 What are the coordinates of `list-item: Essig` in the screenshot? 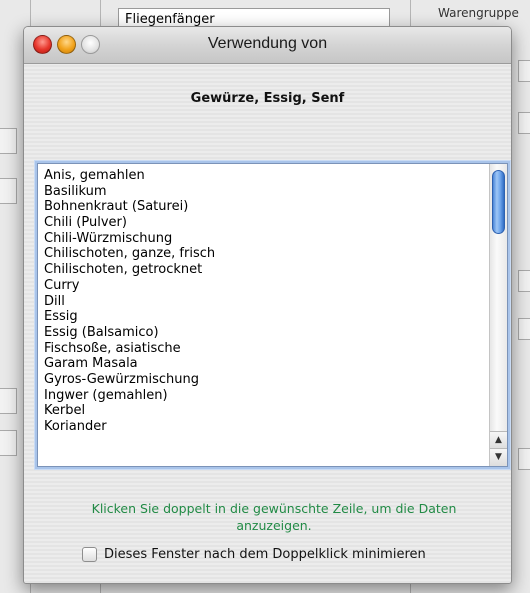 It's located at (261, 317).